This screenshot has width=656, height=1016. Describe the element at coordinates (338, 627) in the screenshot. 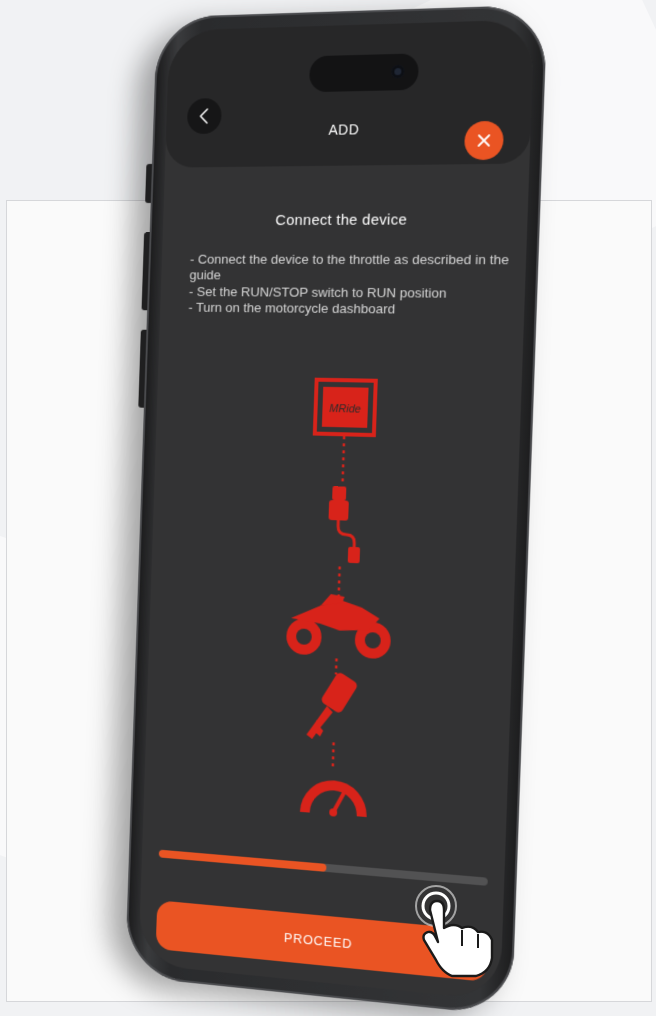

I see `motorcycle-icon` at that location.